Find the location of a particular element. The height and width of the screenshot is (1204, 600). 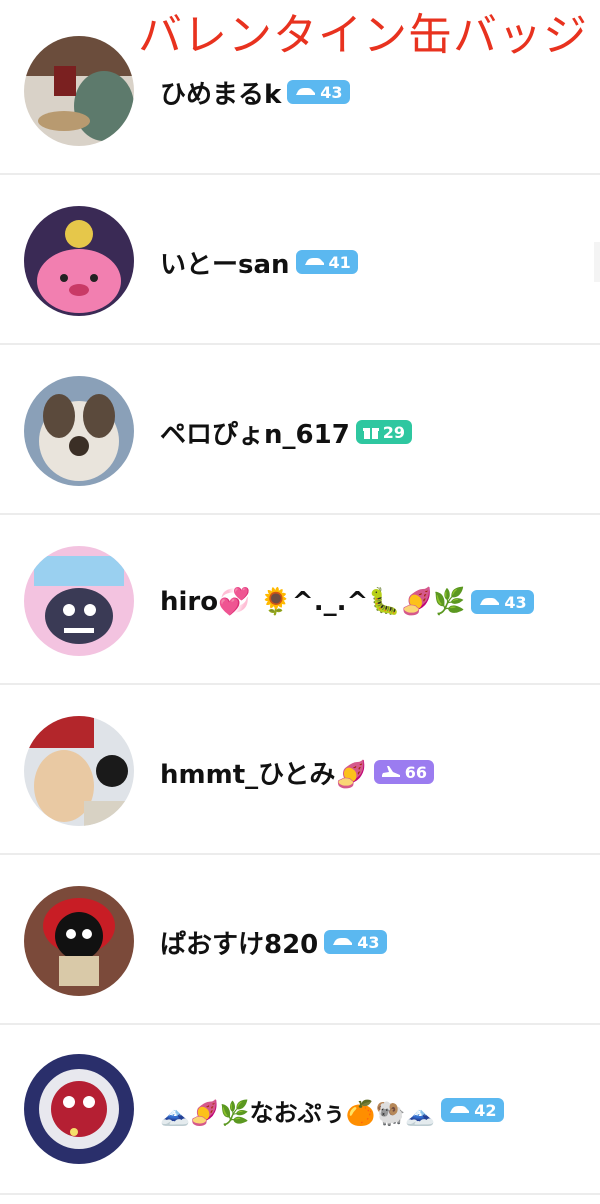

name-line: いとーsan 41 is located at coordinates (259, 262).